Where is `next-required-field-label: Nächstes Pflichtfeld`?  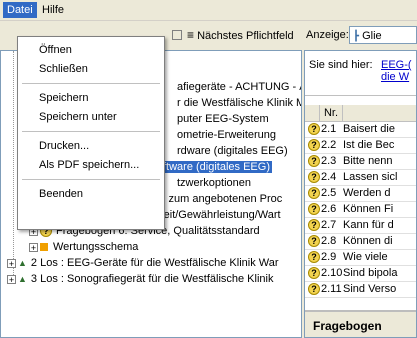 next-required-field-label: Nächstes Pflichtfeld is located at coordinates (245, 36).